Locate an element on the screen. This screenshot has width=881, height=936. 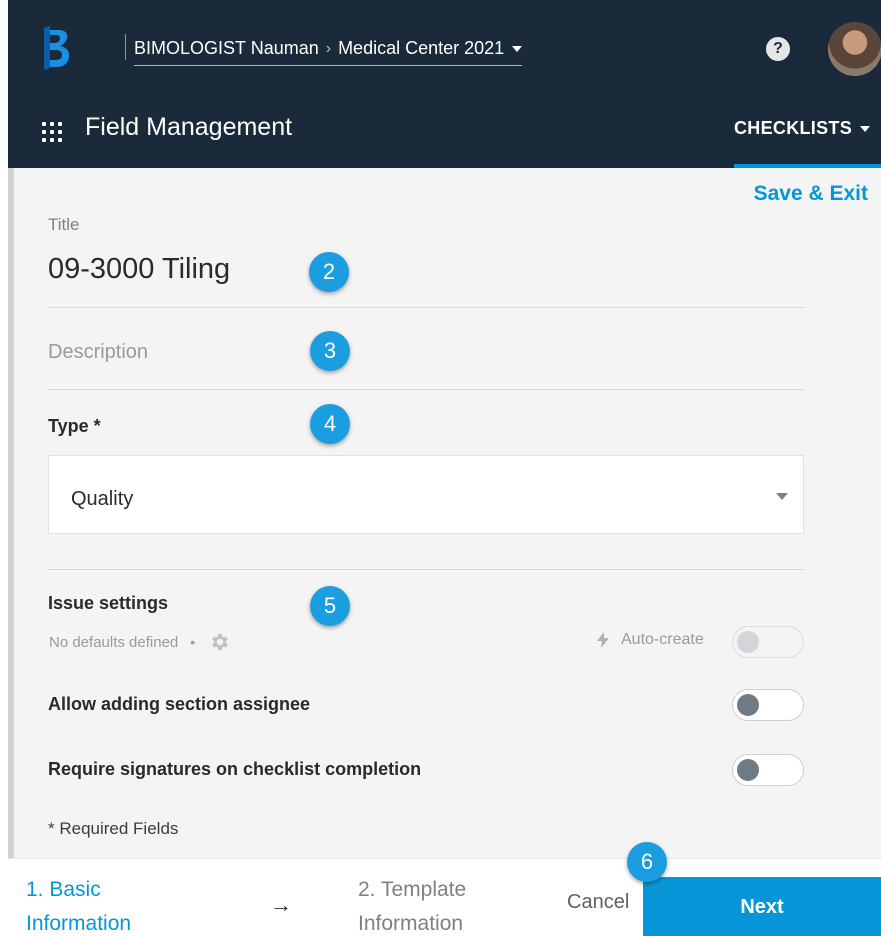
checklists-caret-icon is located at coordinates (865, 128).